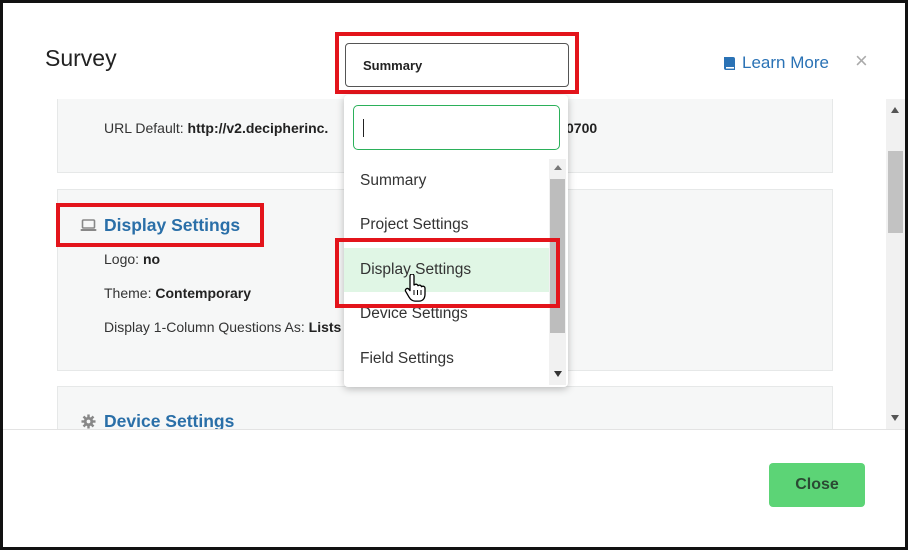  Describe the element at coordinates (895, 418) in the screenshot. I see `scroll-down-arrow-icon` at that location.